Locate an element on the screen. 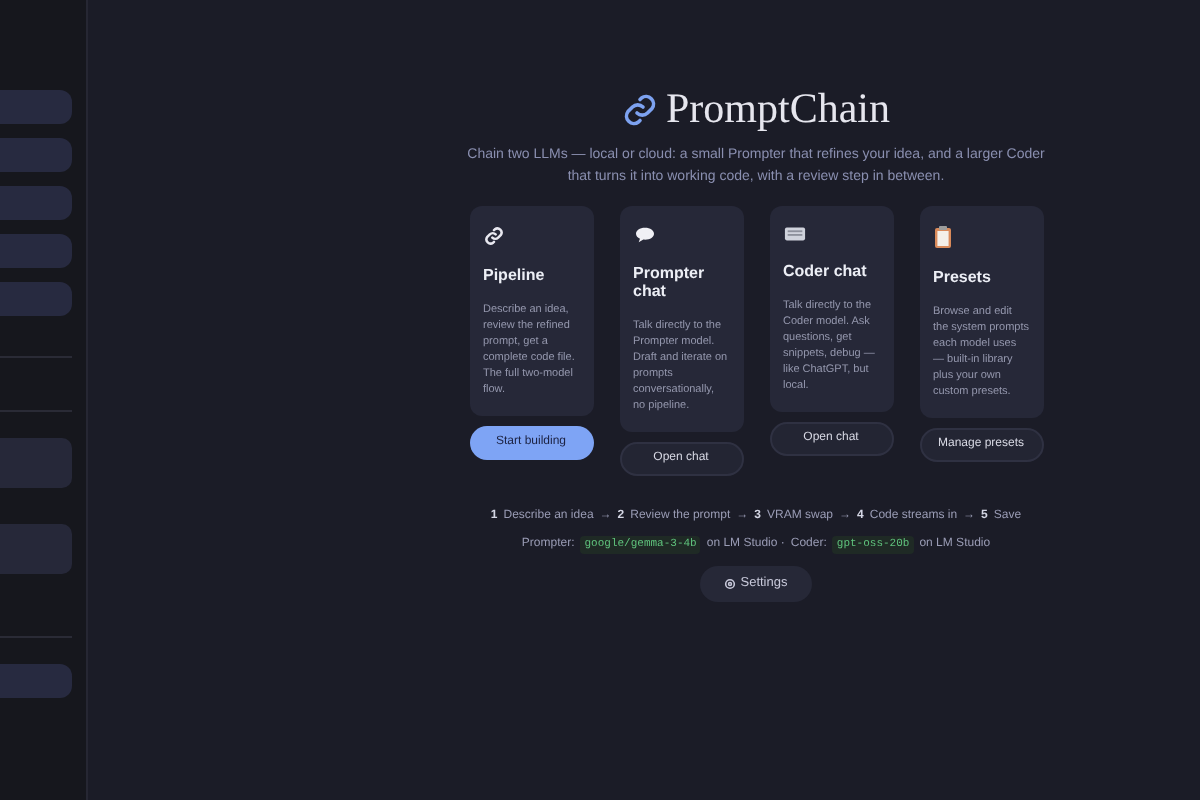 The image size is (1200, 800). card-title: Coder chat is located at coordinates (825, 271).